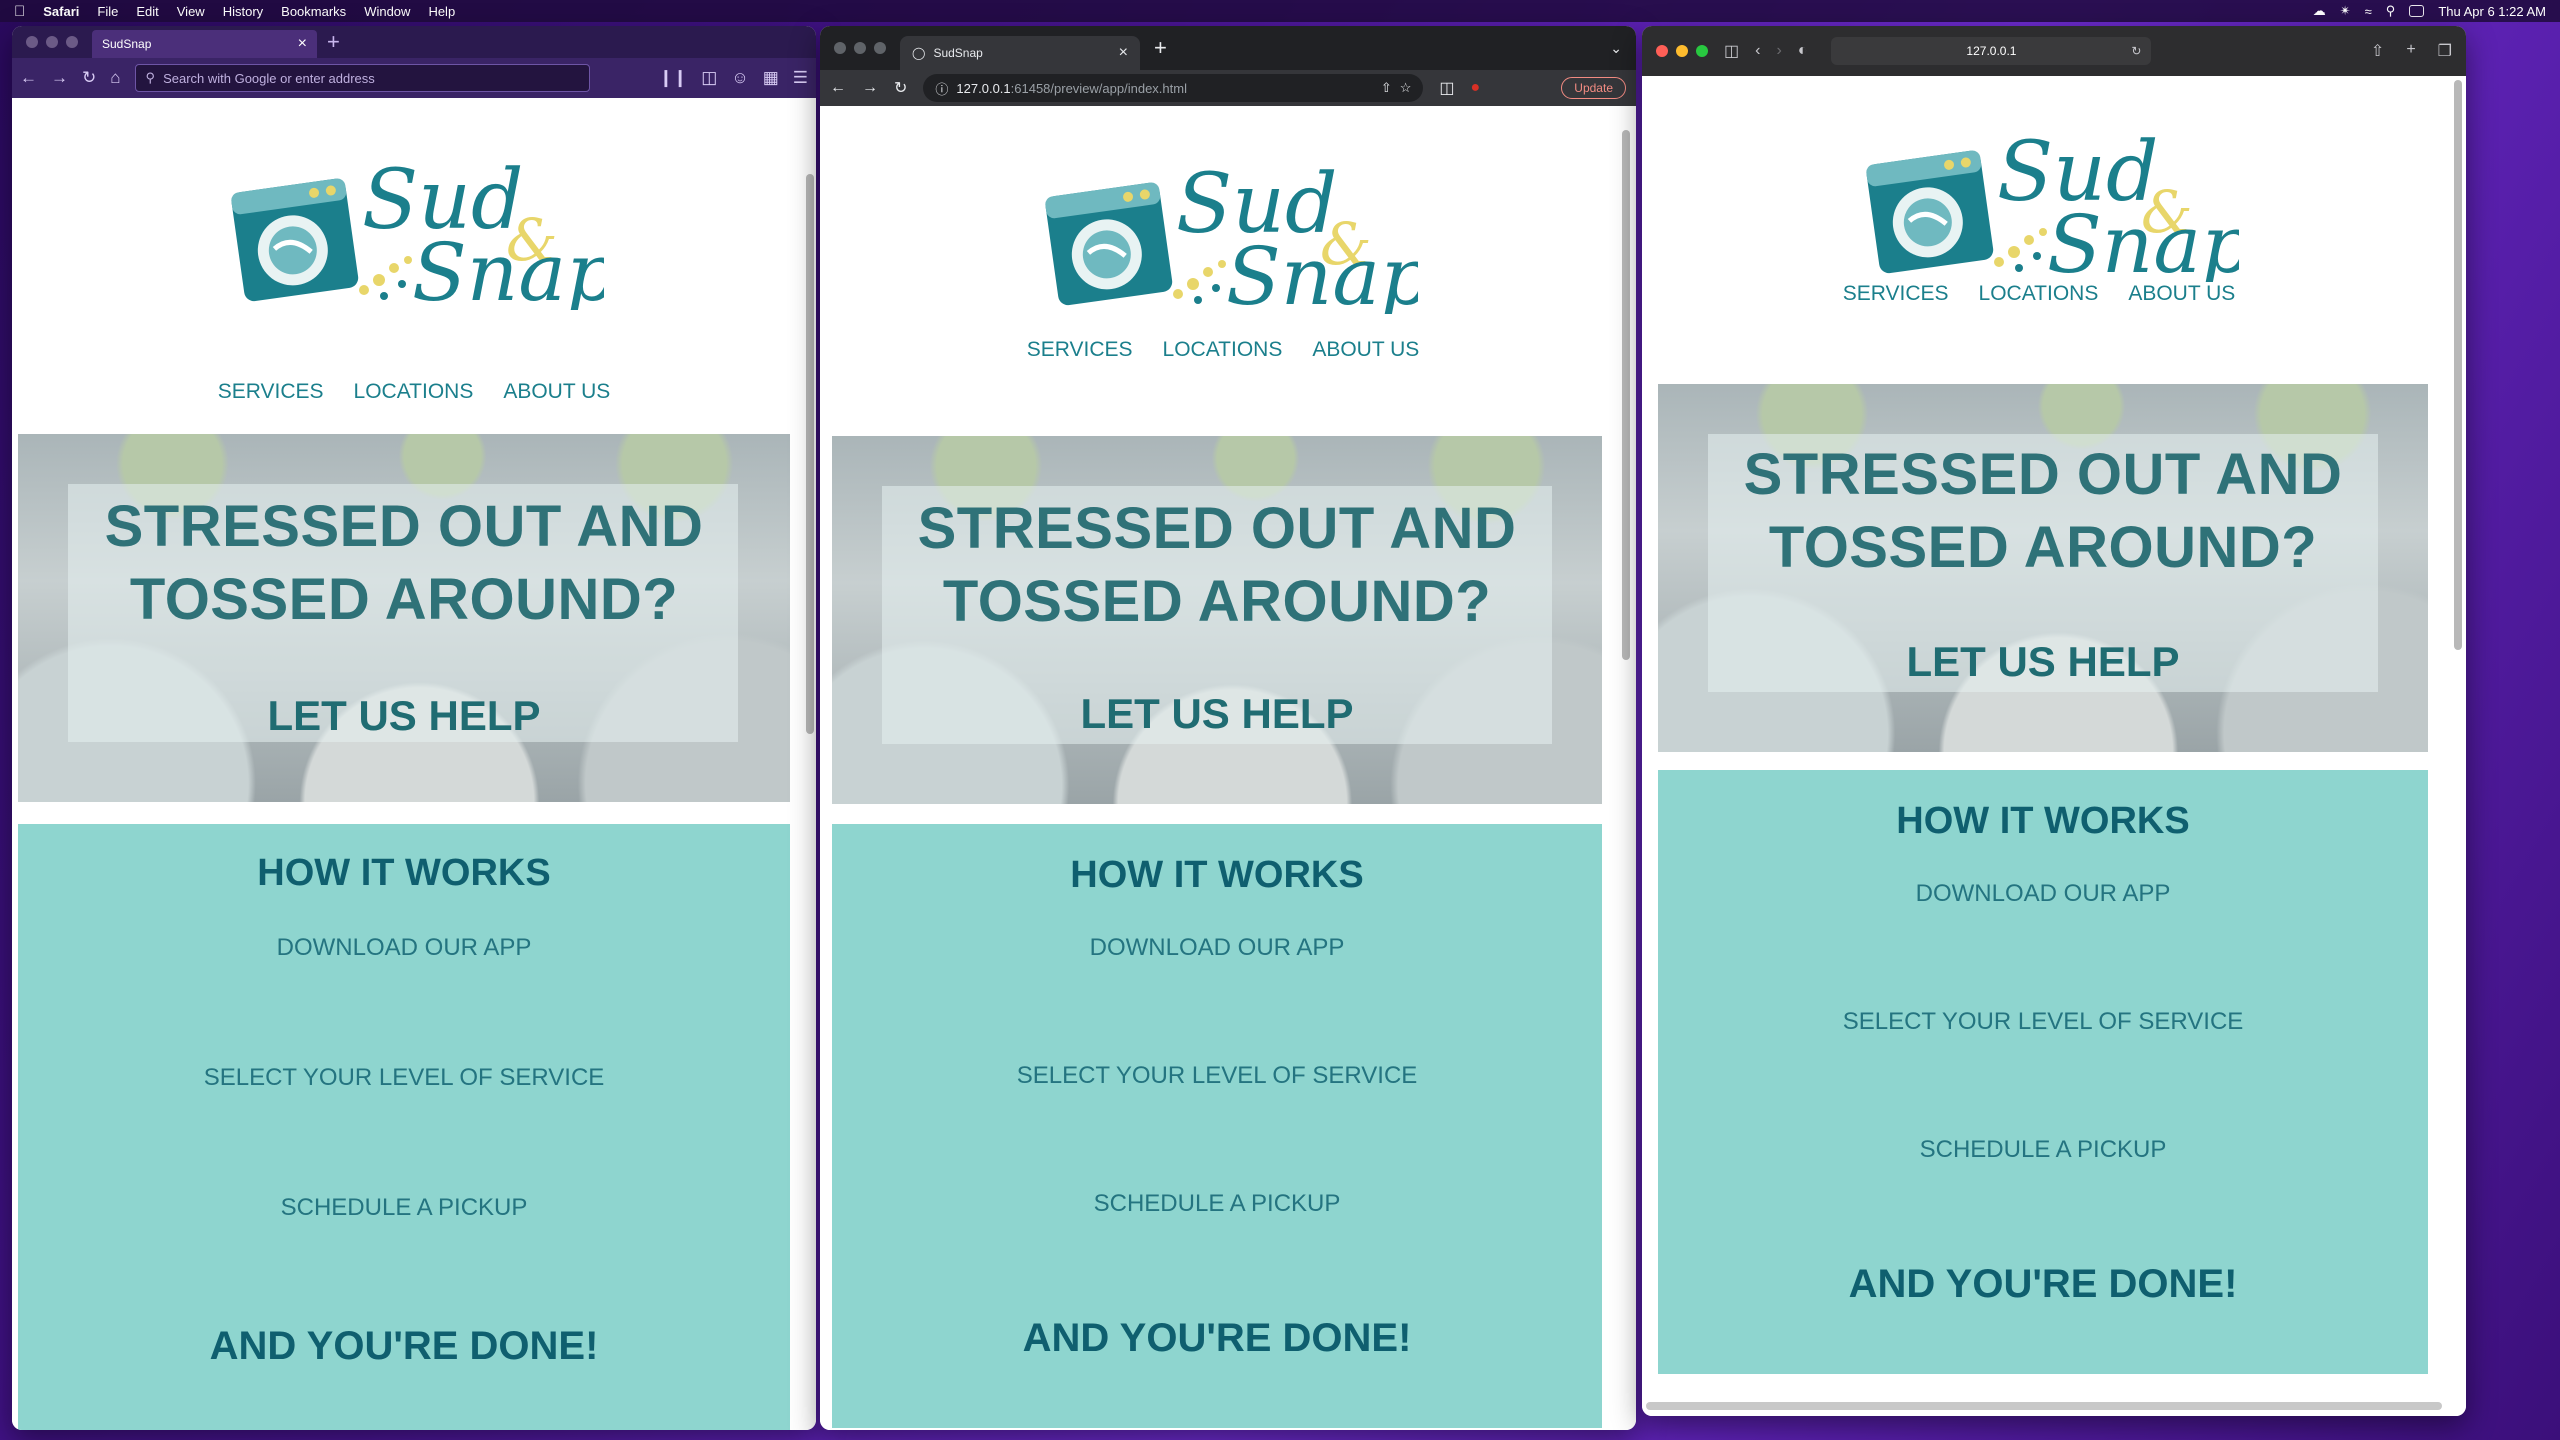 The width and height of the screenshot is (2560, 1440). What do you see at coordinates (404, 1207) in the screenshot?
I see `step-schedule-pickup: SCHEDULE A PICKUP` at bounding box center [404, 1207].